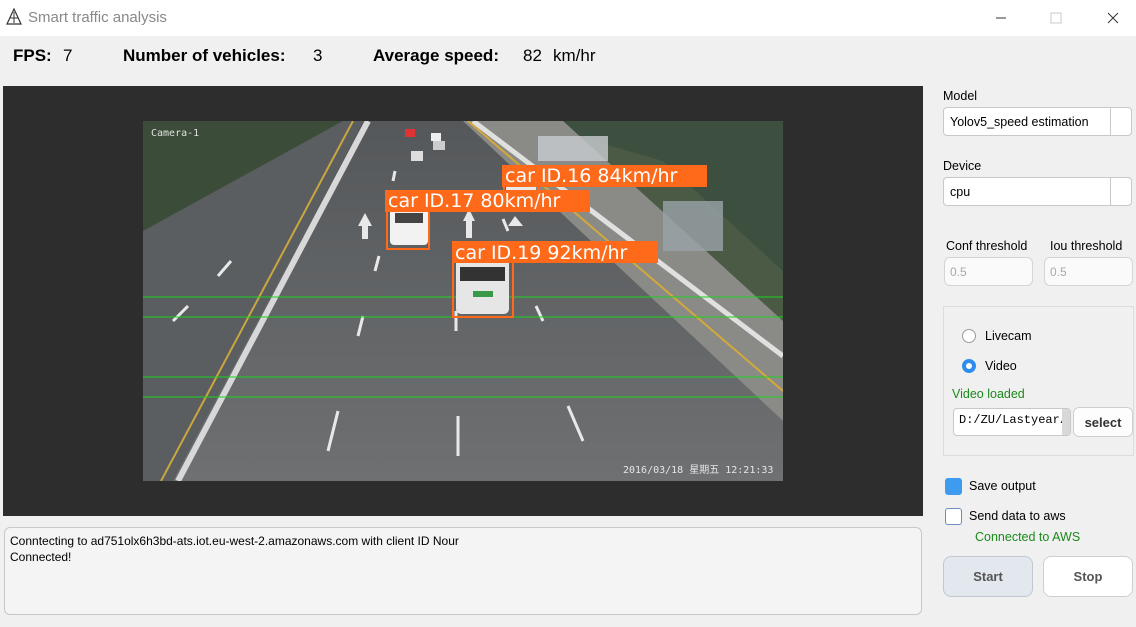 This screenshot has height=627, width=1136. I want to click on video-label: Video, so click(1001, 366).